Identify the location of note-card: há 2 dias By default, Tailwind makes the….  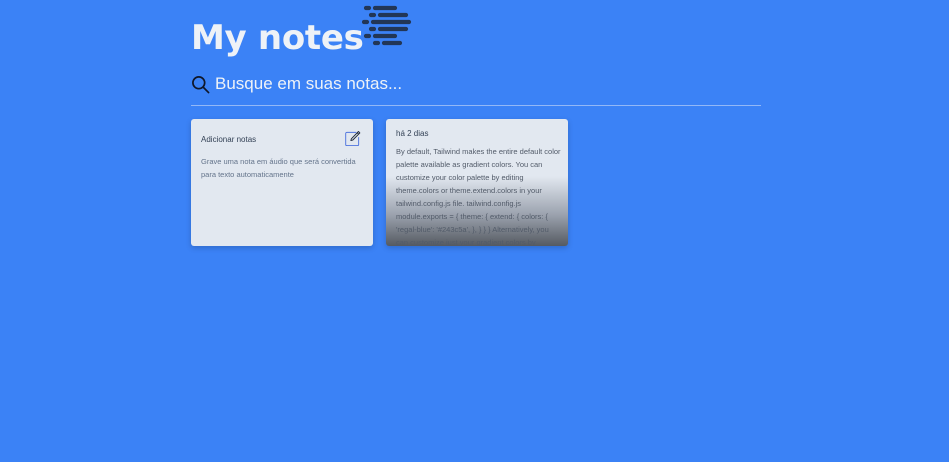
(477, 182).